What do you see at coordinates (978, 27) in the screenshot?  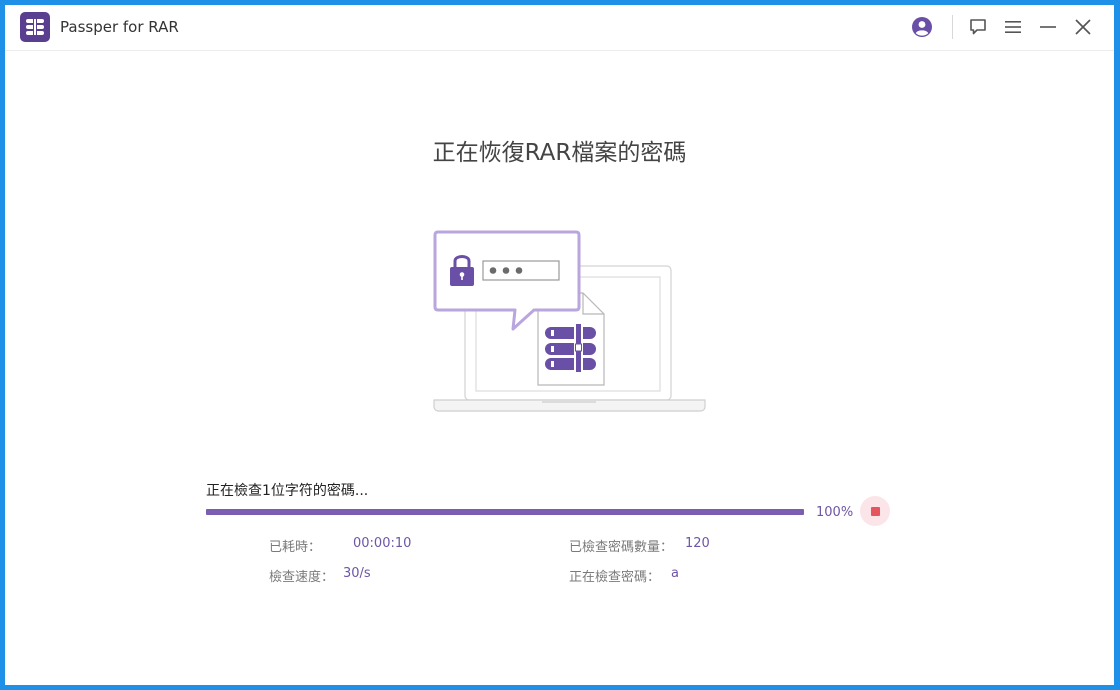 I see `feedback-icon` at bounding box center [978, 27].